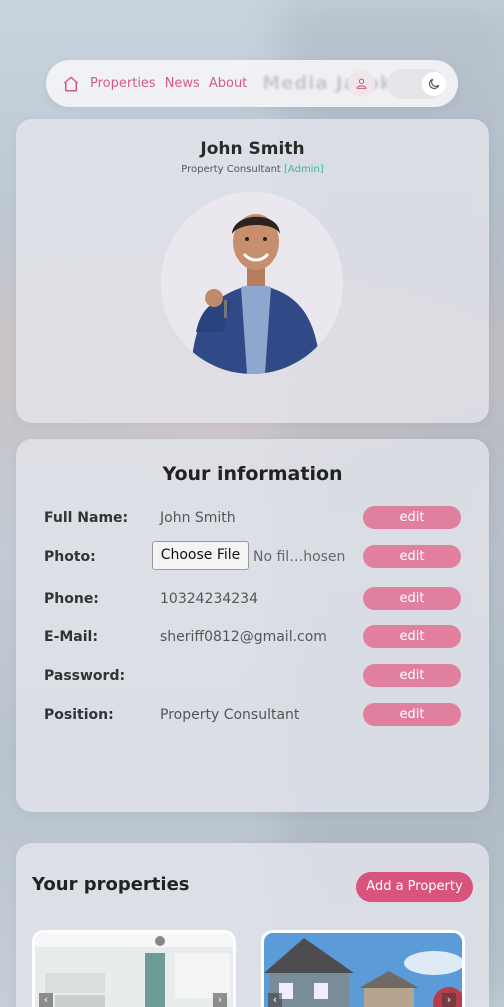 The width and height of the screenshot is (504, 1007). I want to click on home-icon, so click(71, 84).